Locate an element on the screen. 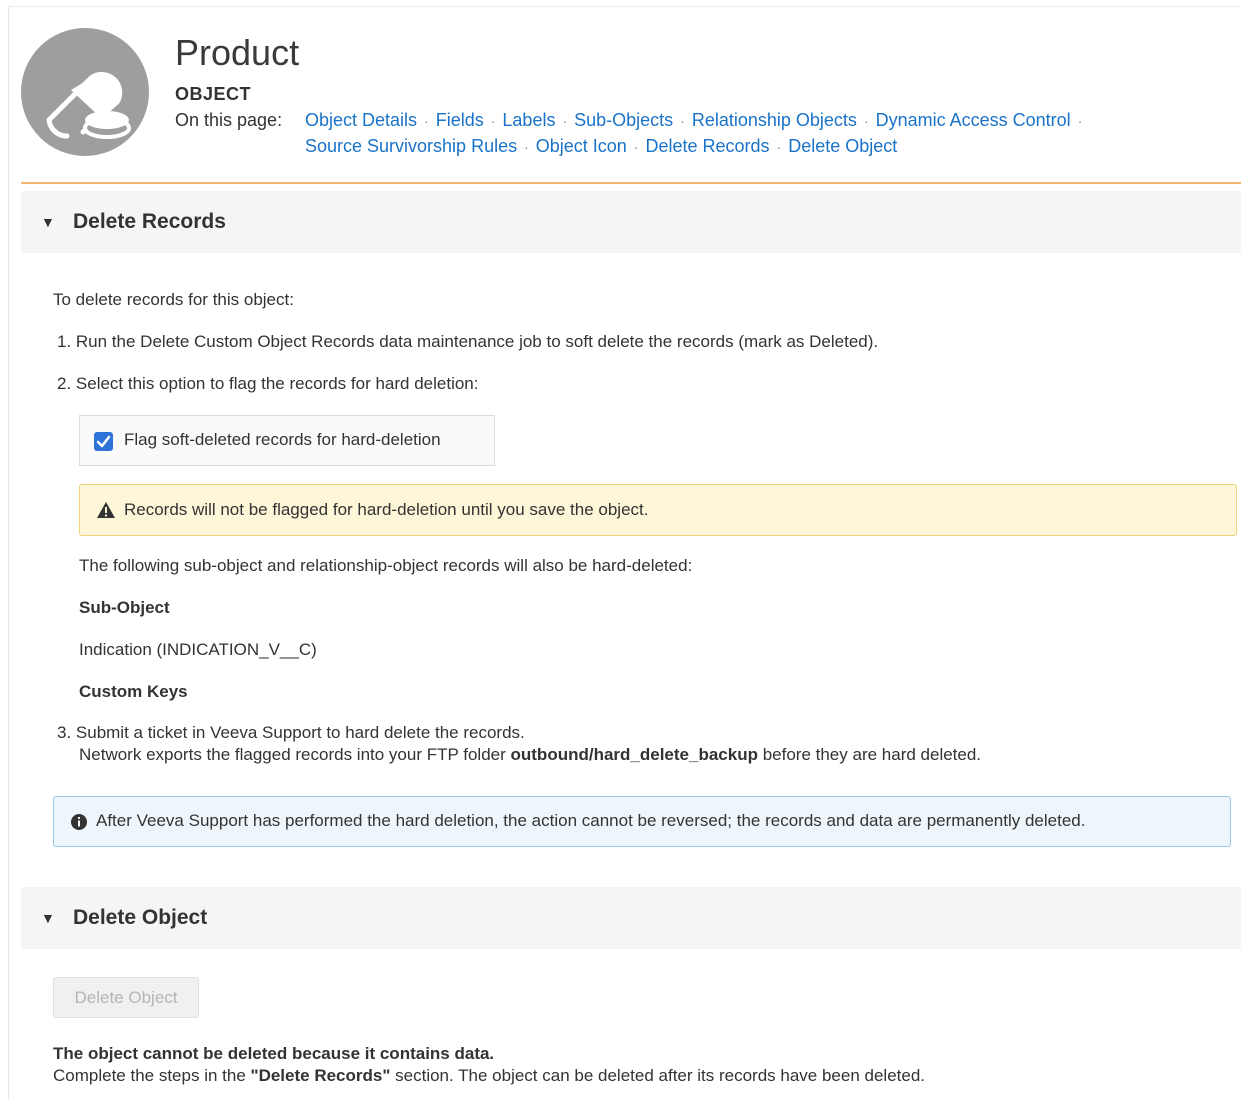 The height and width of the screenshot is (1100, 1241). delete-records-section-header: ▼ Delete Records is located at coordinates (631, 222).